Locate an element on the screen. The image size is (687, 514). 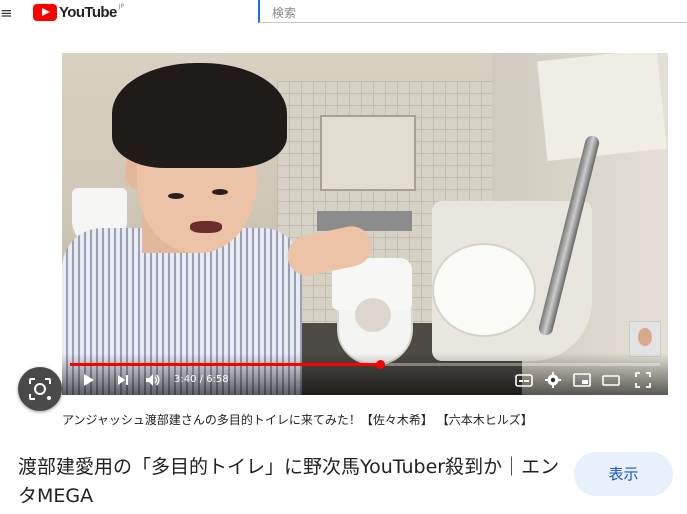
lens-icon is located at coordinates (40, 389).